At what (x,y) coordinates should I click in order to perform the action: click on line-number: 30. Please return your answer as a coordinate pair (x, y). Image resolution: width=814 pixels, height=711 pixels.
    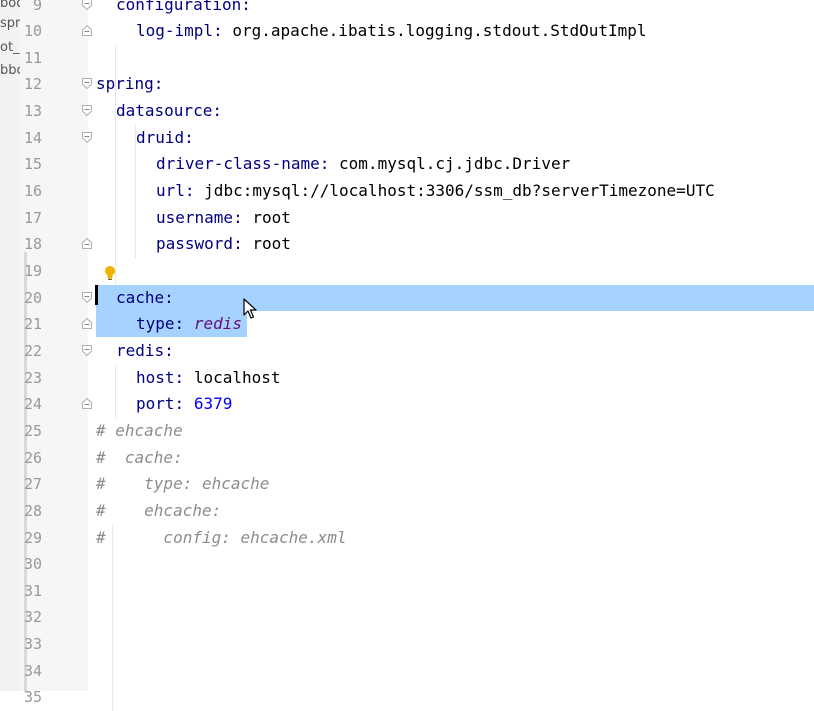
    Looking at the image, I should click on (31, 564).